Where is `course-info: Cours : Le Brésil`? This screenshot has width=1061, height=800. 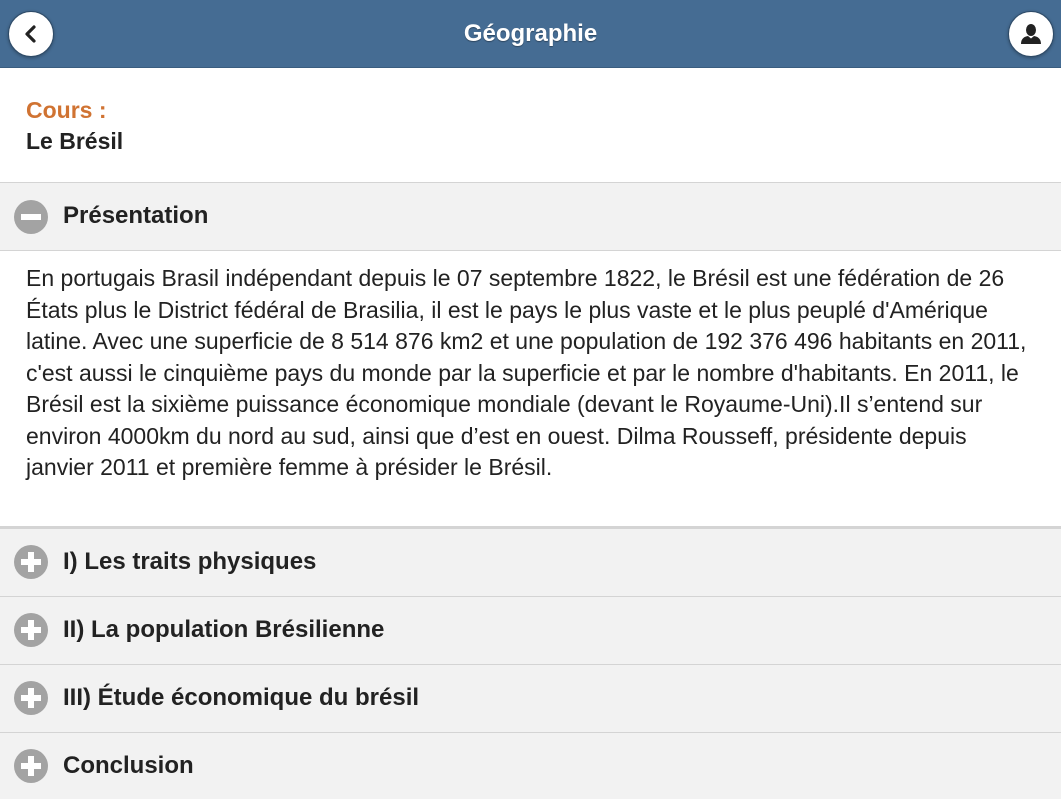 course-info: Cours : Le Brésil is located at coordinates (530, 125).